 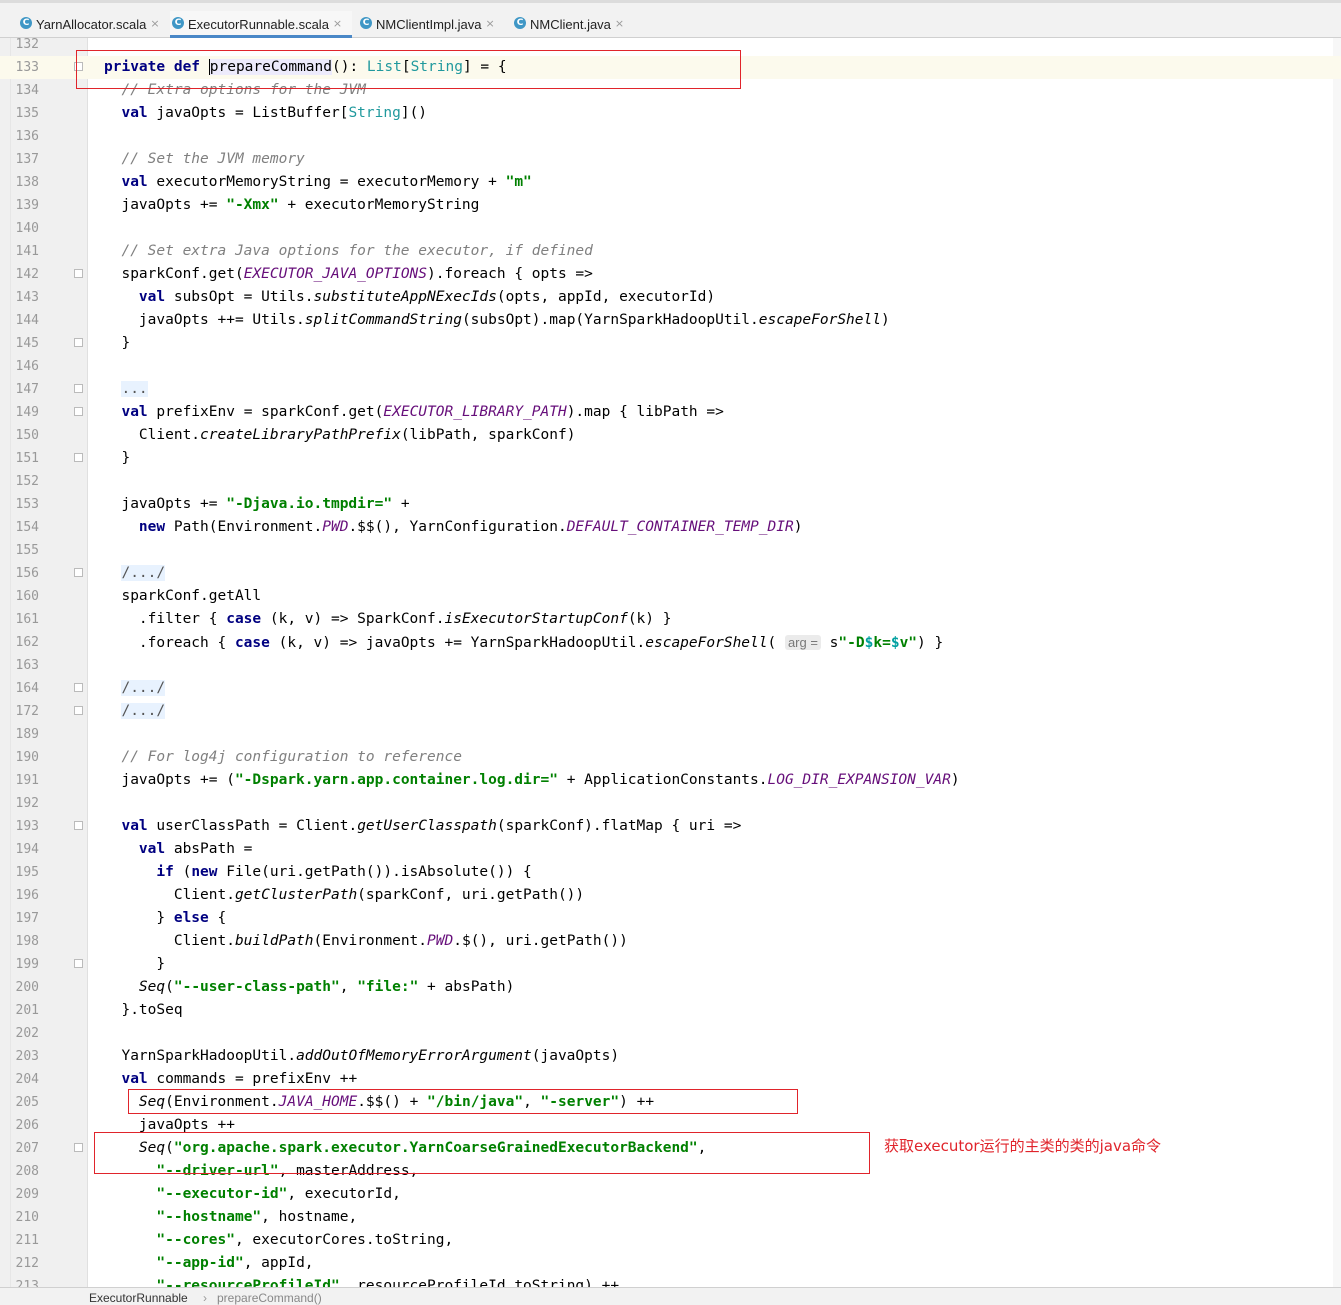 I want to click on code-line: 211 "--cores", executorCores.toString,, so click(x=670, y=1240).